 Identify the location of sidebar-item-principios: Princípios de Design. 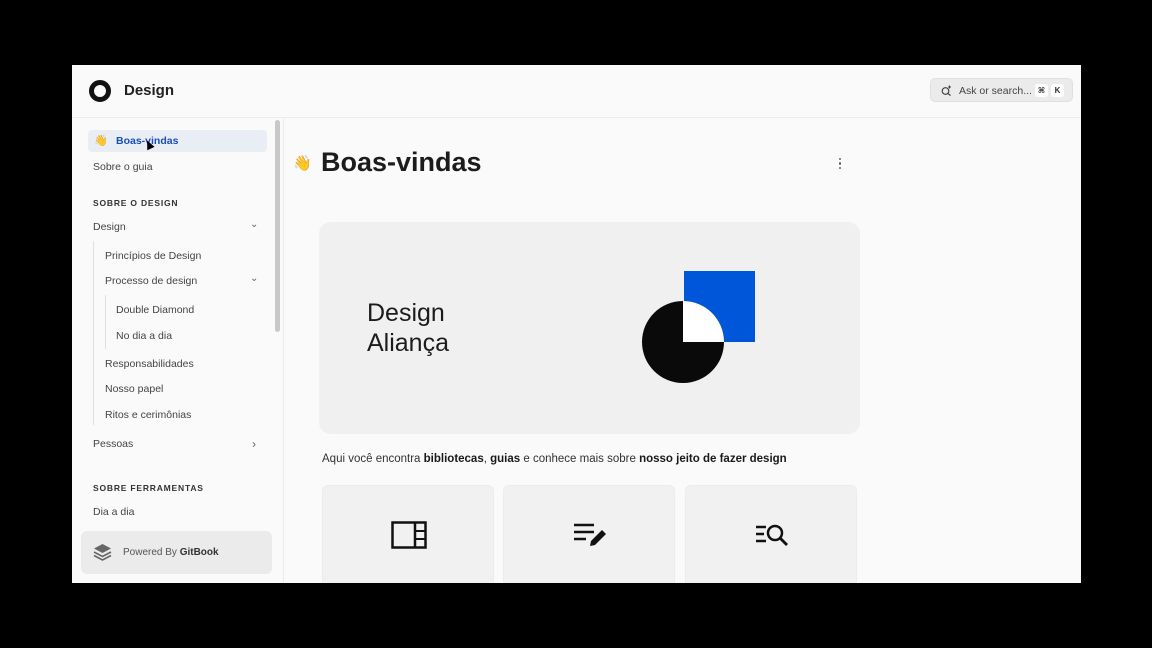
(153, 256).